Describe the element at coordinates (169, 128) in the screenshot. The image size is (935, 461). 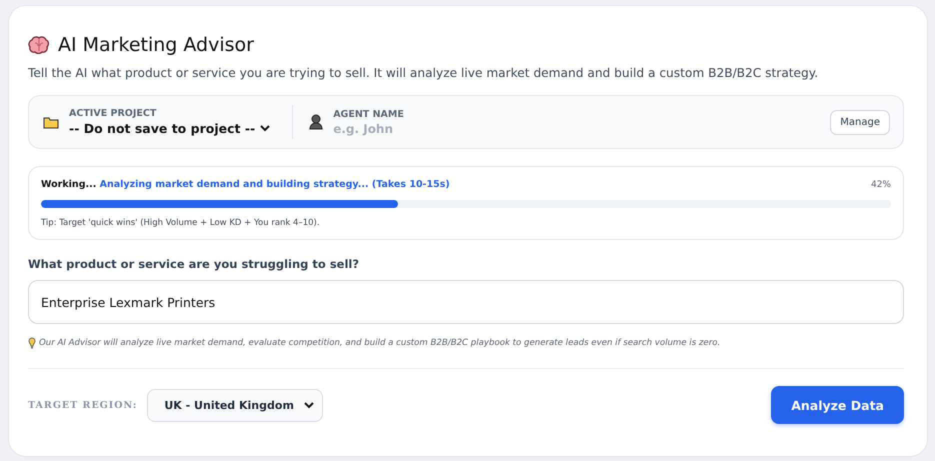
I see `project-select: -- Do not save to project --` at that location.